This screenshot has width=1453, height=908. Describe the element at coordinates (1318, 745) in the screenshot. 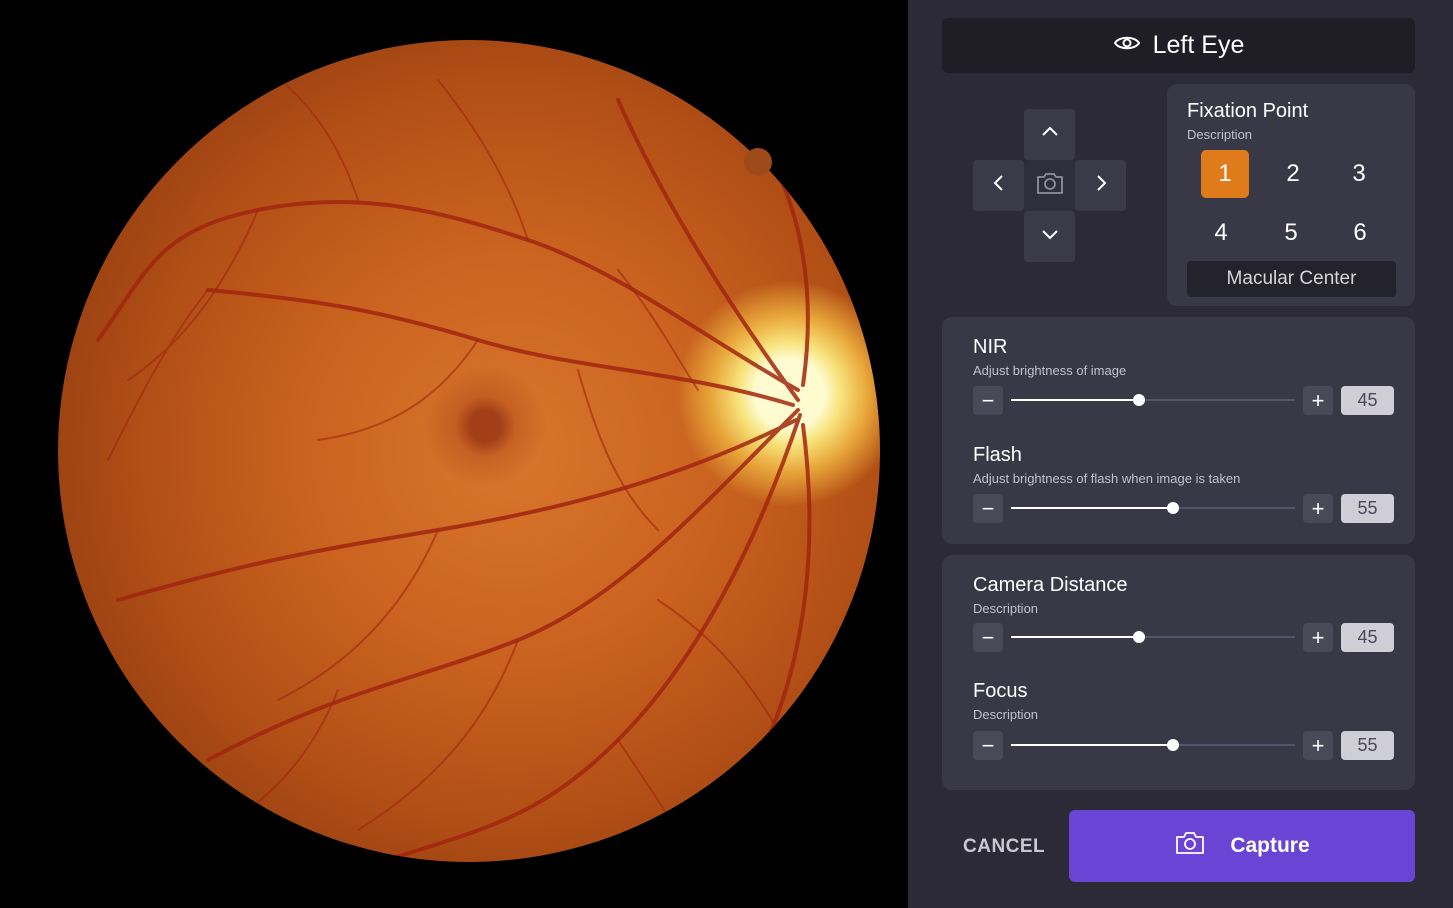

I see `focus-increase-button: +` at that location.